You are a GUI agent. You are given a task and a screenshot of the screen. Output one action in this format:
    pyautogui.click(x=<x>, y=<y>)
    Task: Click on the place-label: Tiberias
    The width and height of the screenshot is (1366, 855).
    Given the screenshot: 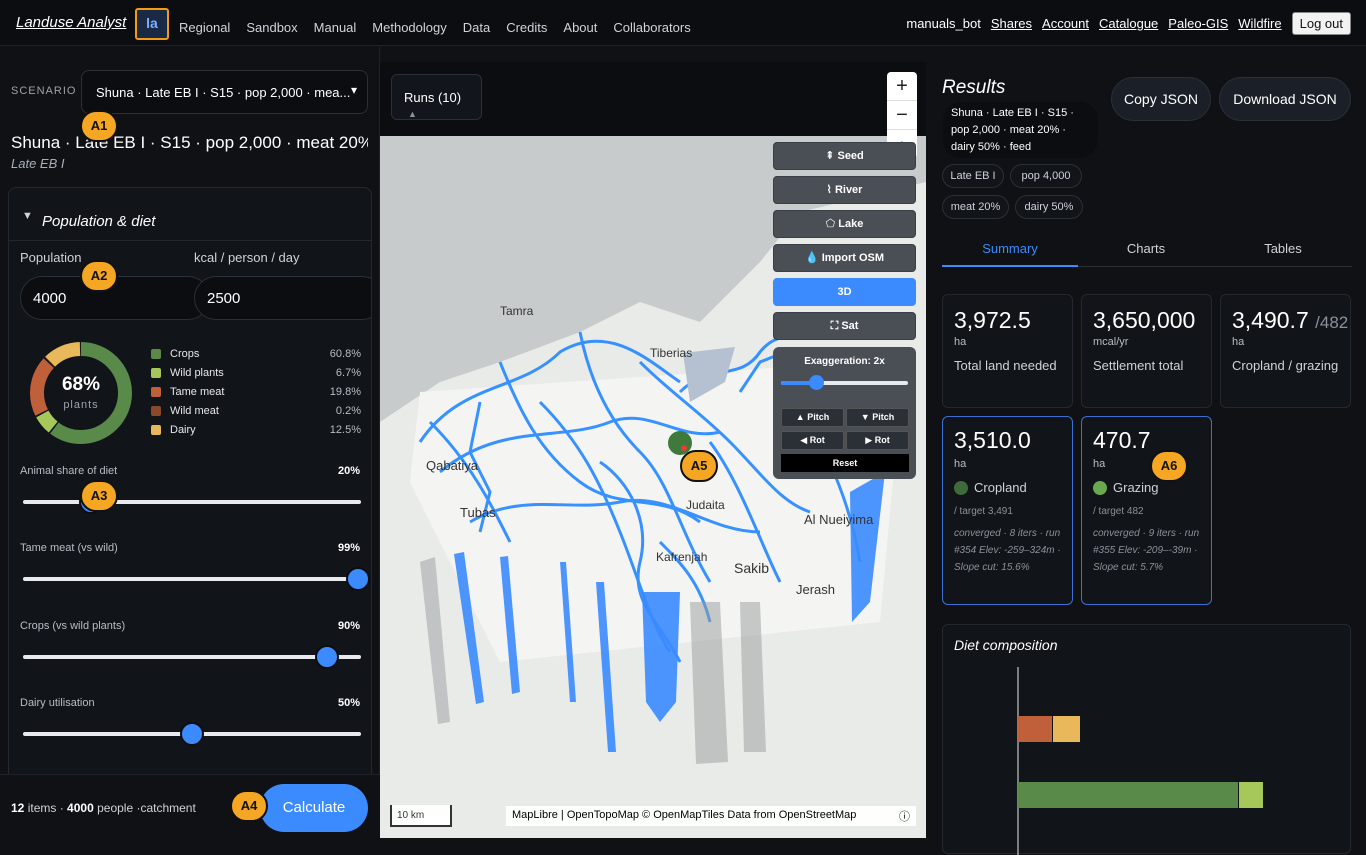 What is the action you would take?
    pyautogui.click(x=671, y=353)
    